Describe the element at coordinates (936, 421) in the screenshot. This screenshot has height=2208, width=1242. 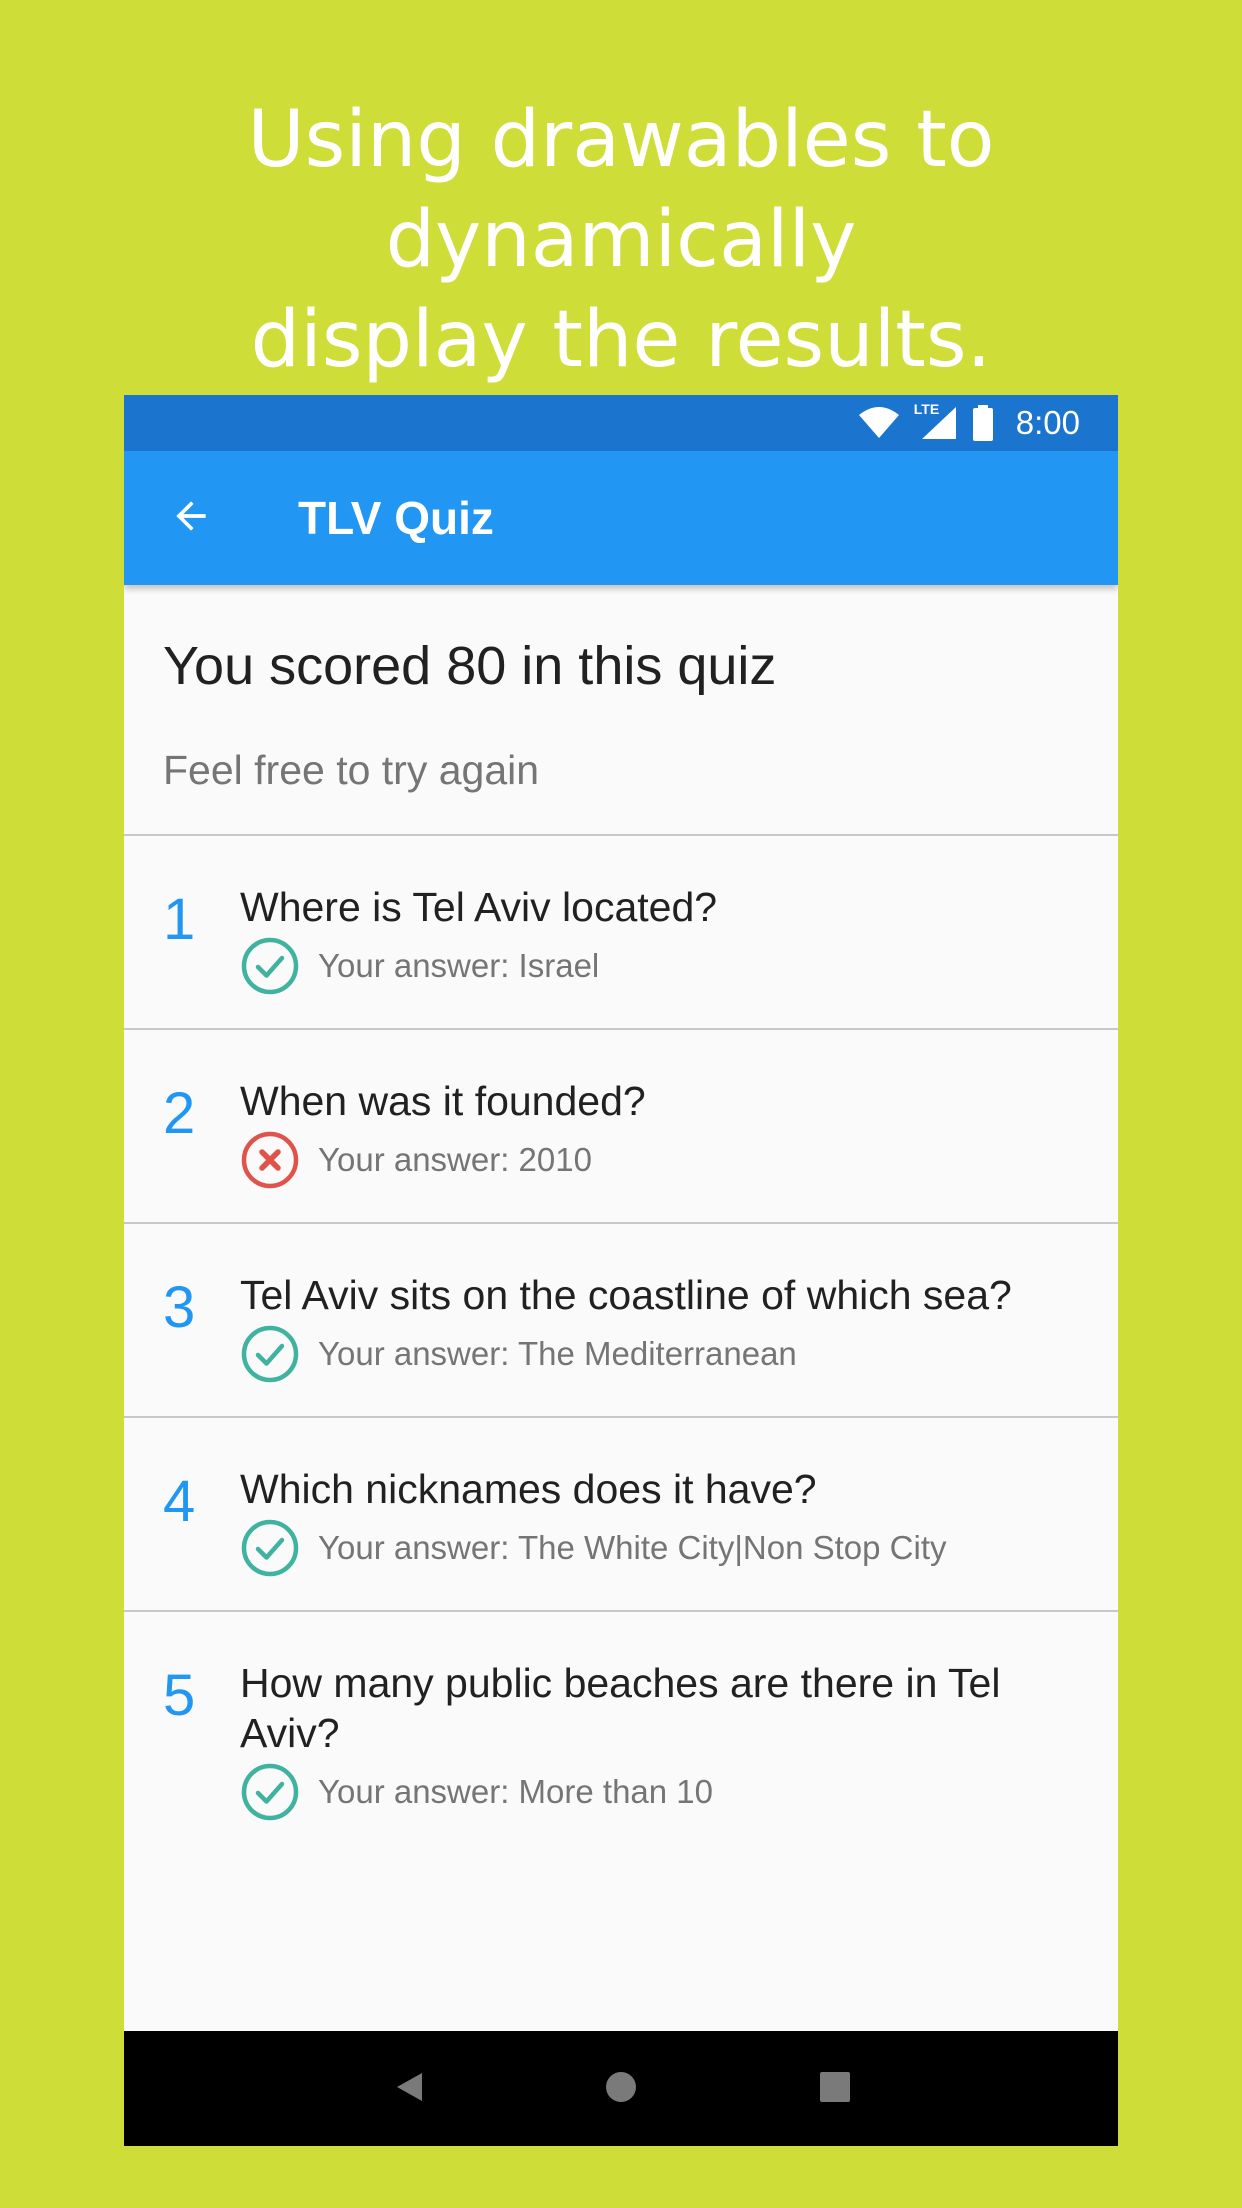
I see `lte-signal-icon: LTE` at that location.